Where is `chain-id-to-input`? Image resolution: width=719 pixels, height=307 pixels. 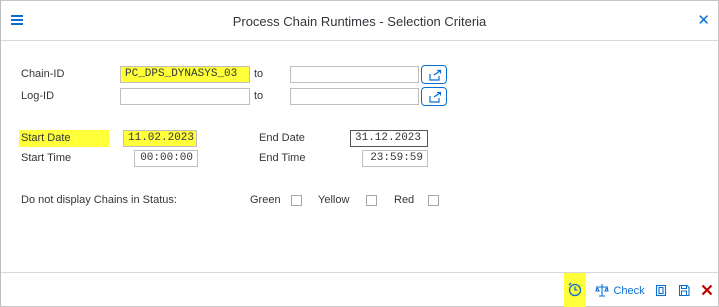 chain-id-to-input is located at coordinates (354, 74).